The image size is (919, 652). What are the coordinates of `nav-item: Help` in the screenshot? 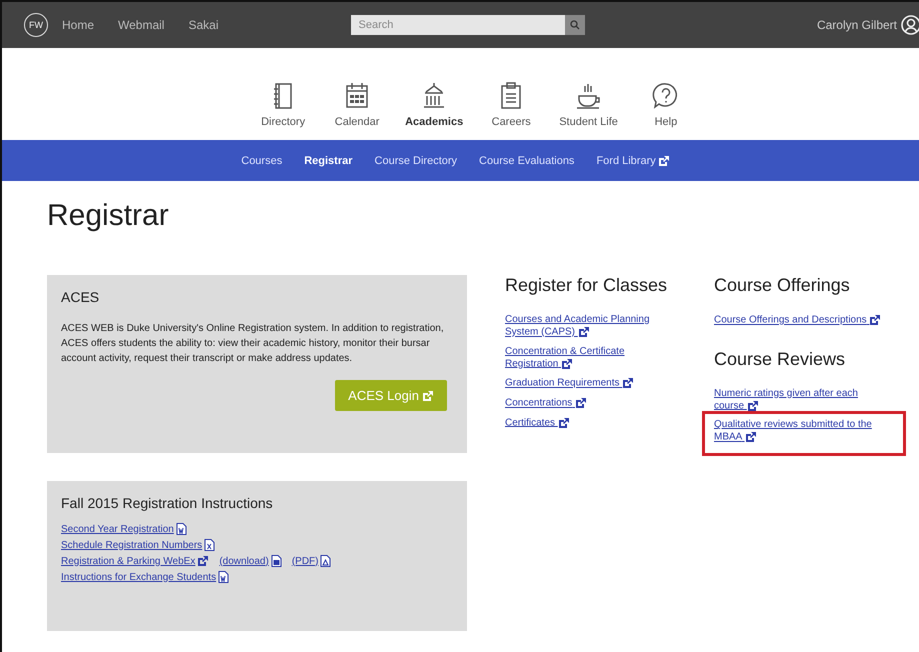 It's located at (666, 104).